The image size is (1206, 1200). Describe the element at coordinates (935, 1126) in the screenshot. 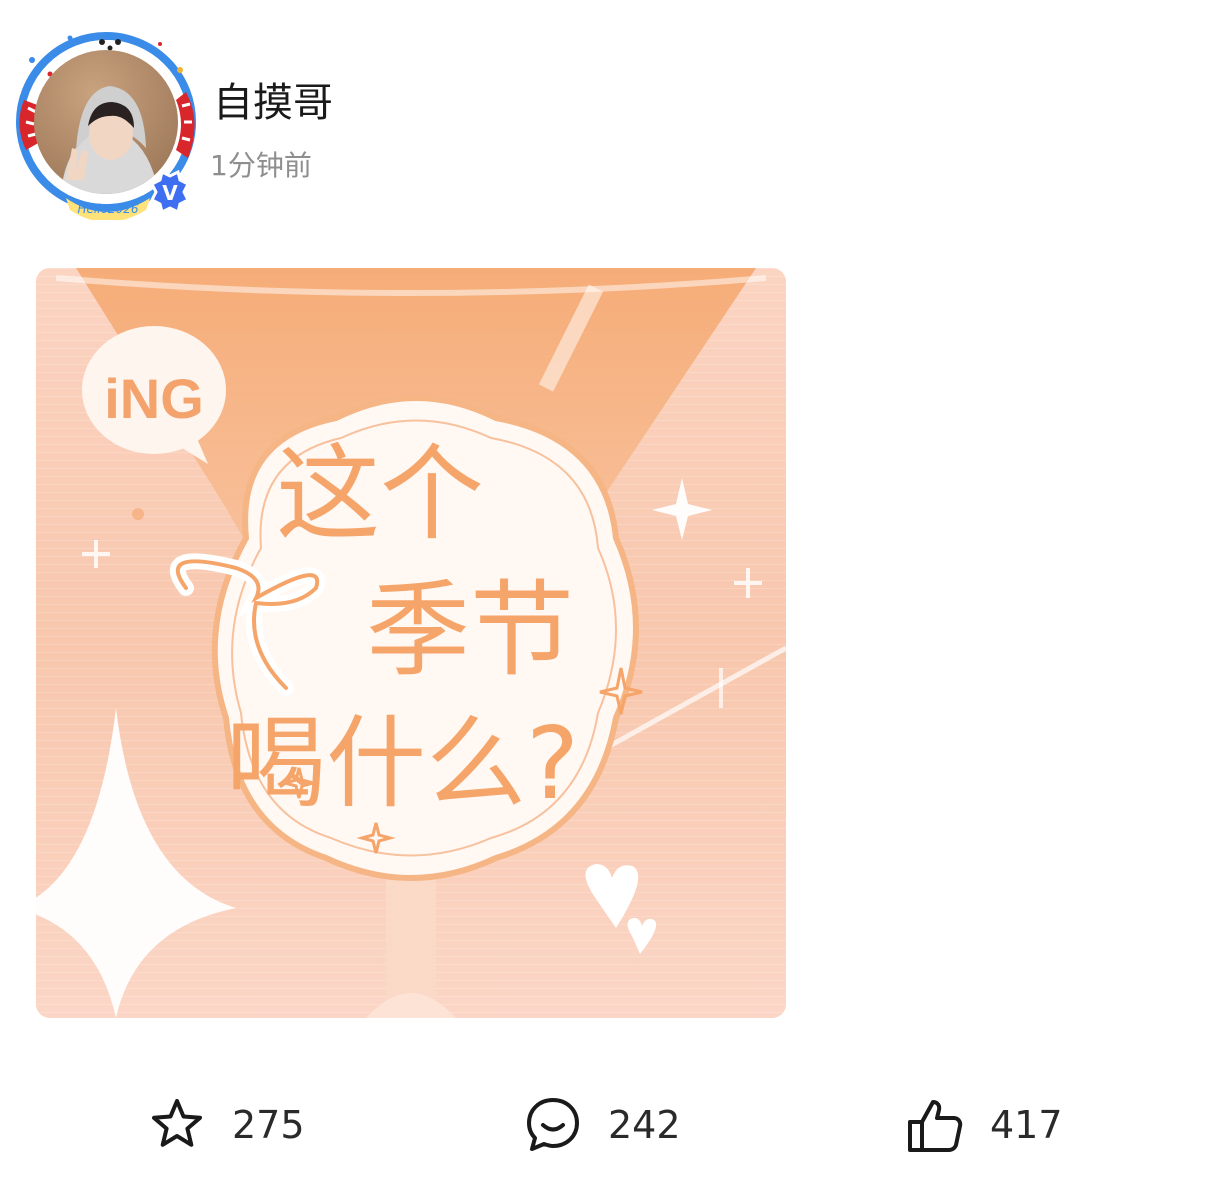

I see `thumbs-up-icon` at that location.